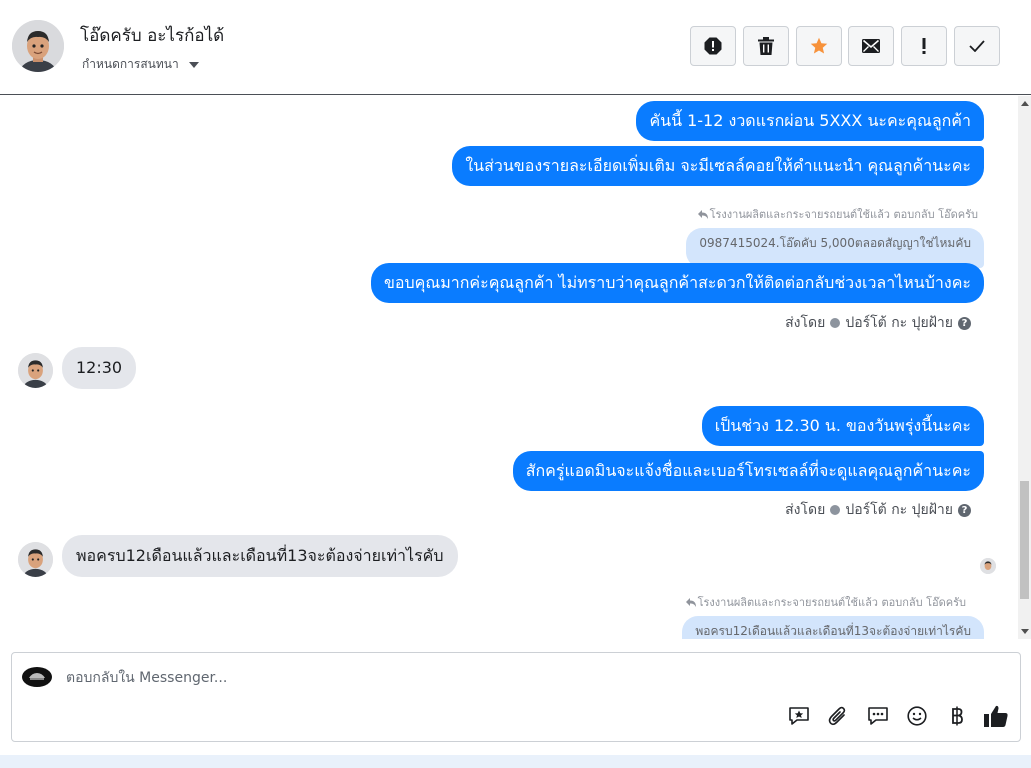 This screenshot has height=768, width=1031. Describe the element at coordinates (988, 566) in the screenshot. I see `seen-indicator-avatar` at that location.